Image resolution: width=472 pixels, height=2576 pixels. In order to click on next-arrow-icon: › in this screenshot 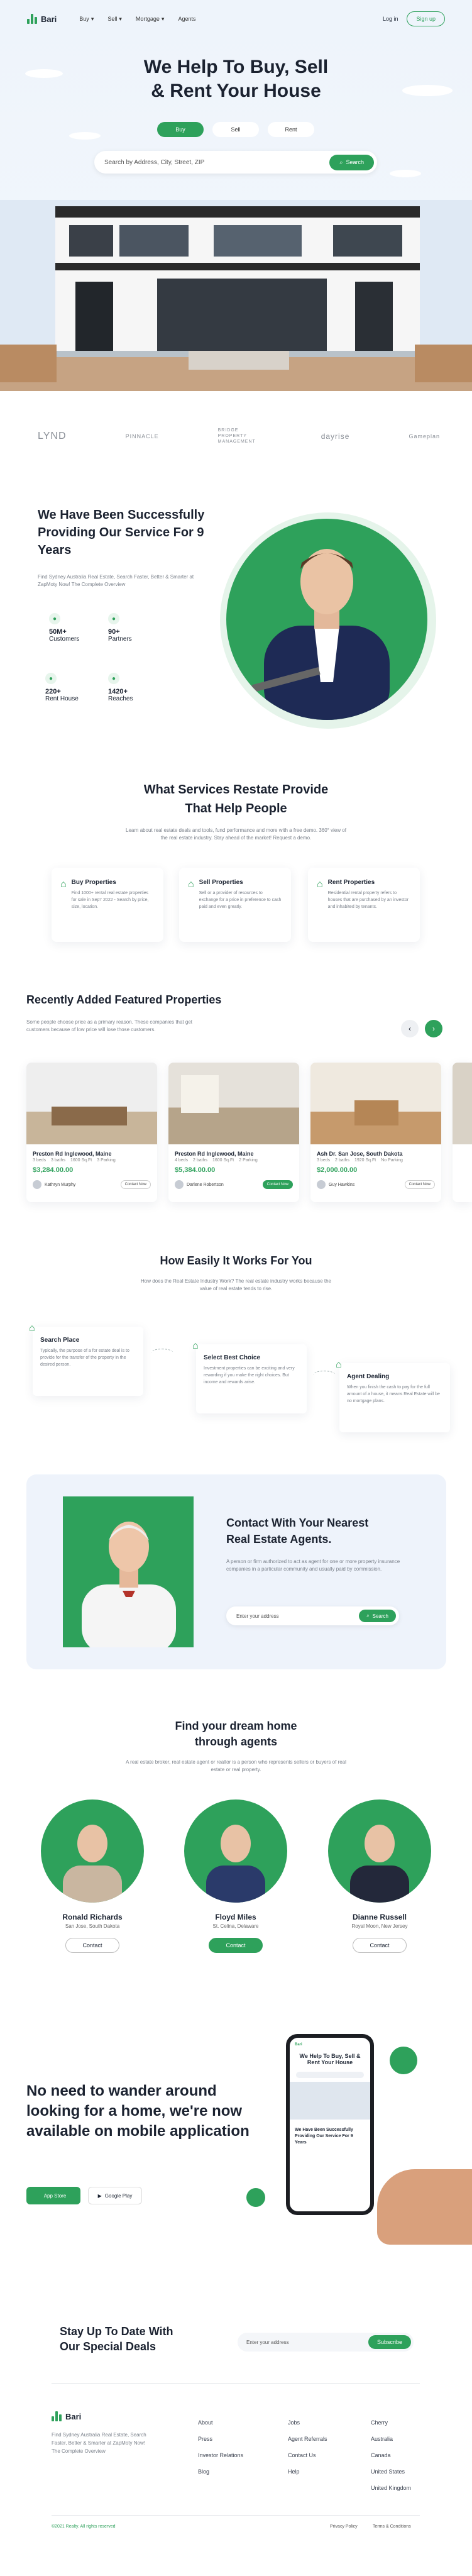, I will do `click(434, 1028)`.